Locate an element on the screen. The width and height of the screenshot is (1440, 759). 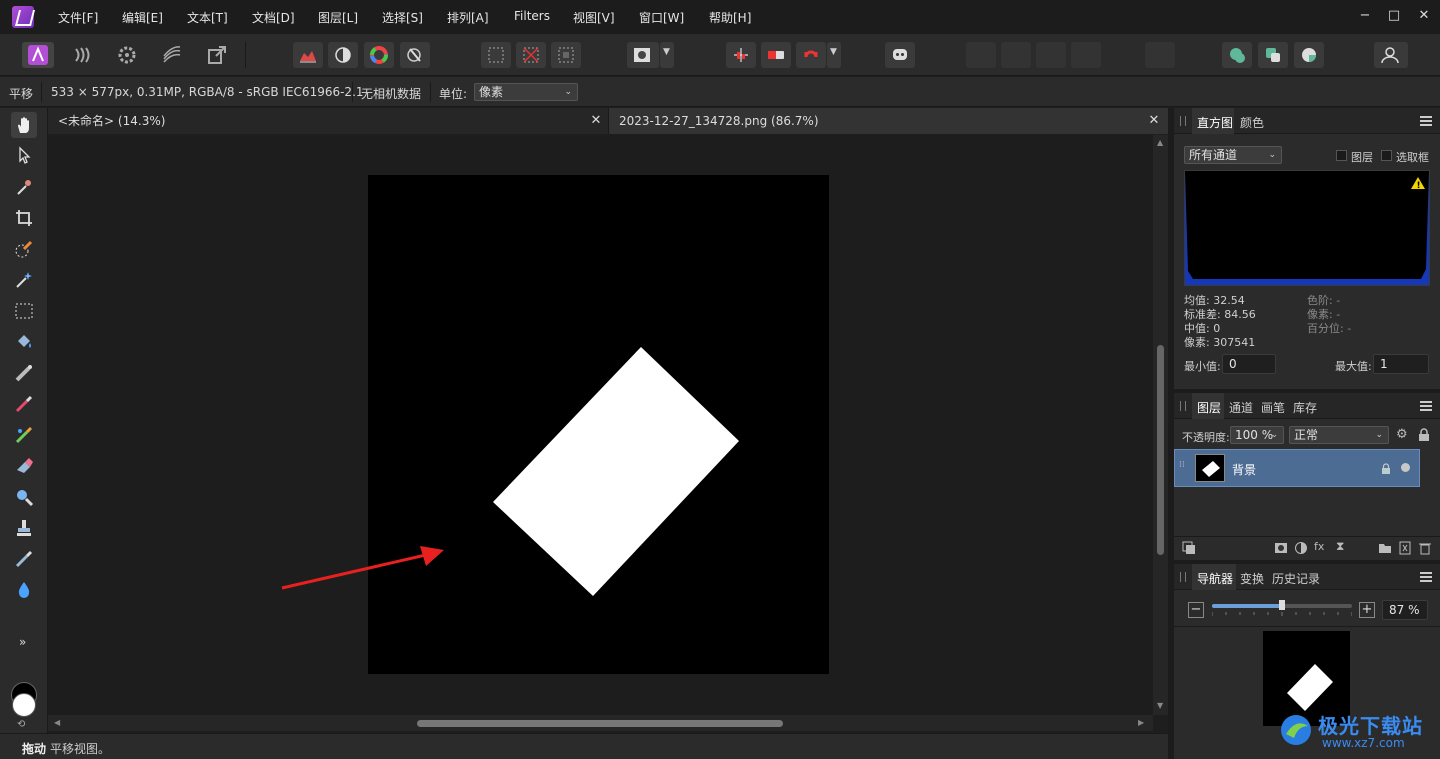
tab-png-document: 2023-12-27_134728.png (86.7%) is located at coordinates (888, 121).